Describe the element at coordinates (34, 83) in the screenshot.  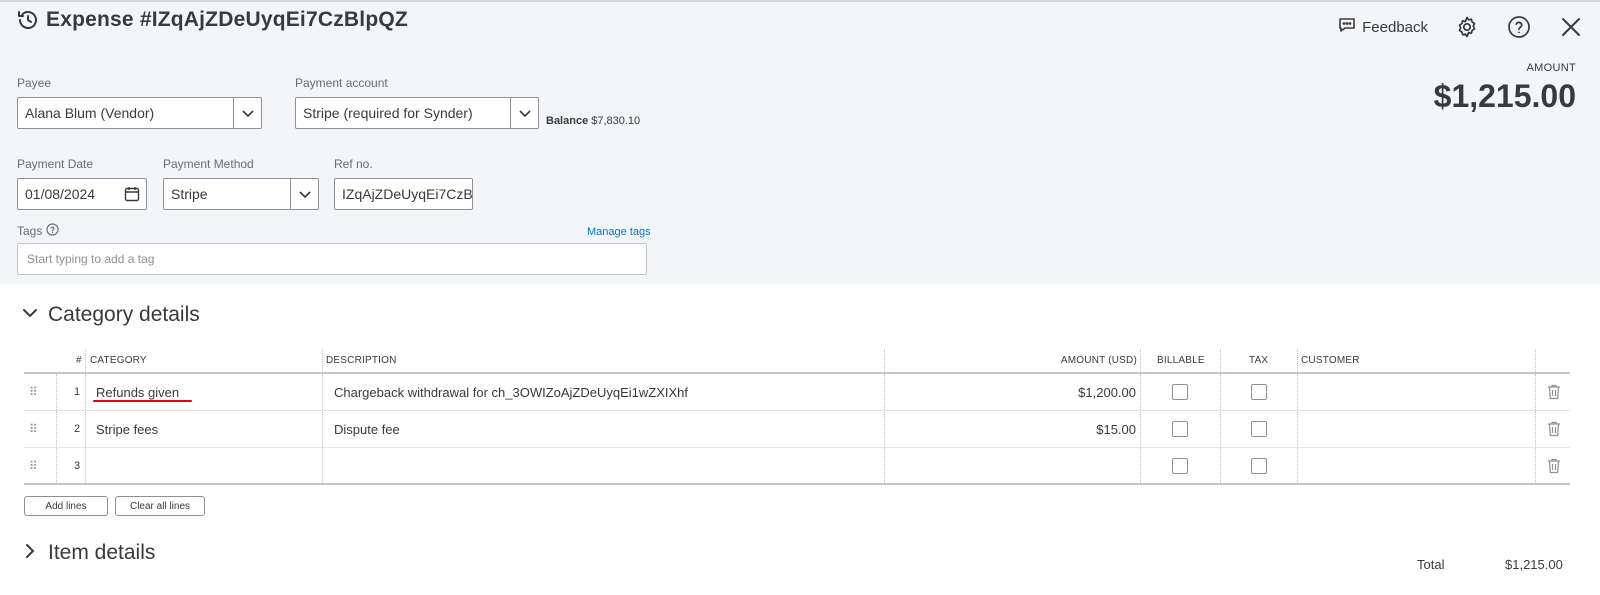
I see `payee-label: Payee` at that location.